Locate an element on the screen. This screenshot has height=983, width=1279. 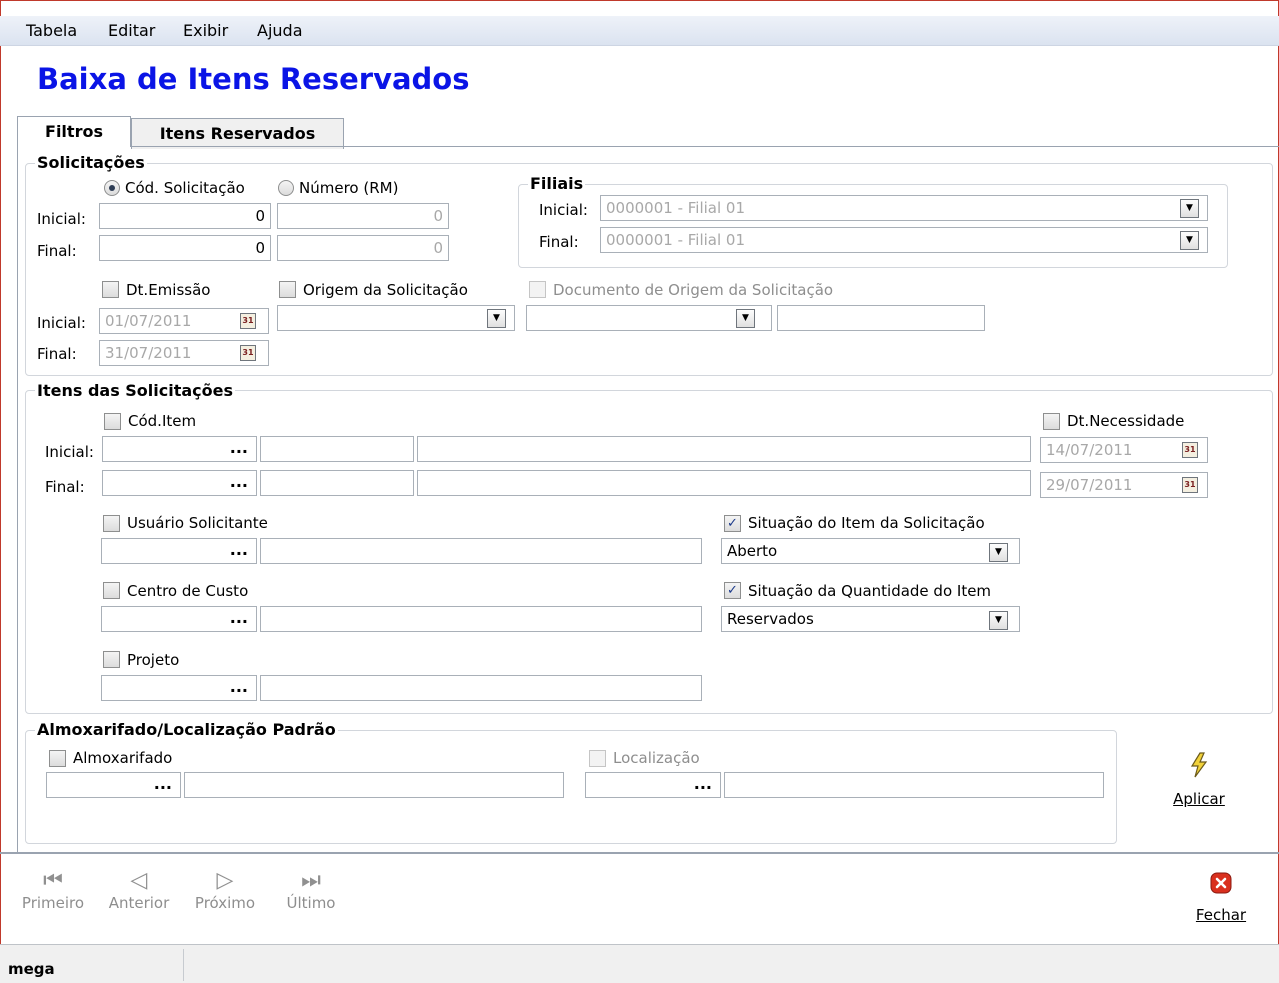
item-final-description is located at coordinates (724, 483).